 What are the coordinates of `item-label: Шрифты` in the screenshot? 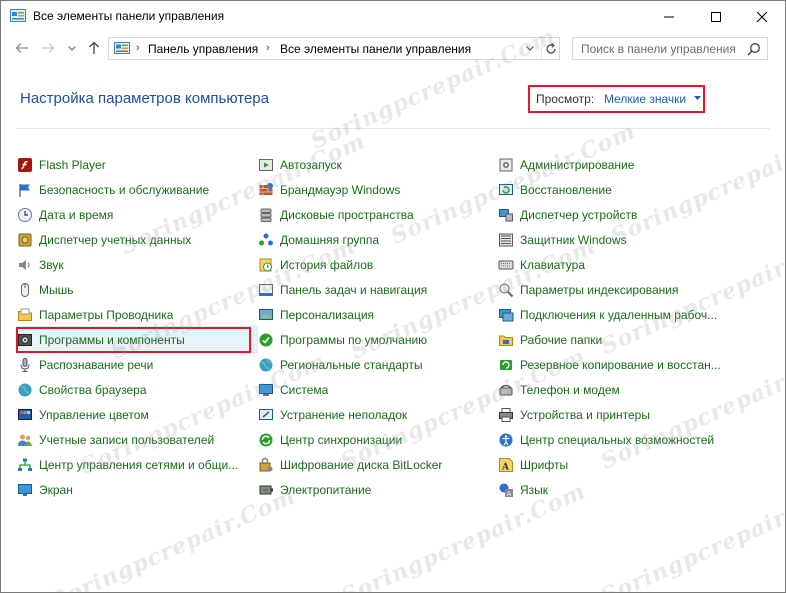 It's located at (544, 464).